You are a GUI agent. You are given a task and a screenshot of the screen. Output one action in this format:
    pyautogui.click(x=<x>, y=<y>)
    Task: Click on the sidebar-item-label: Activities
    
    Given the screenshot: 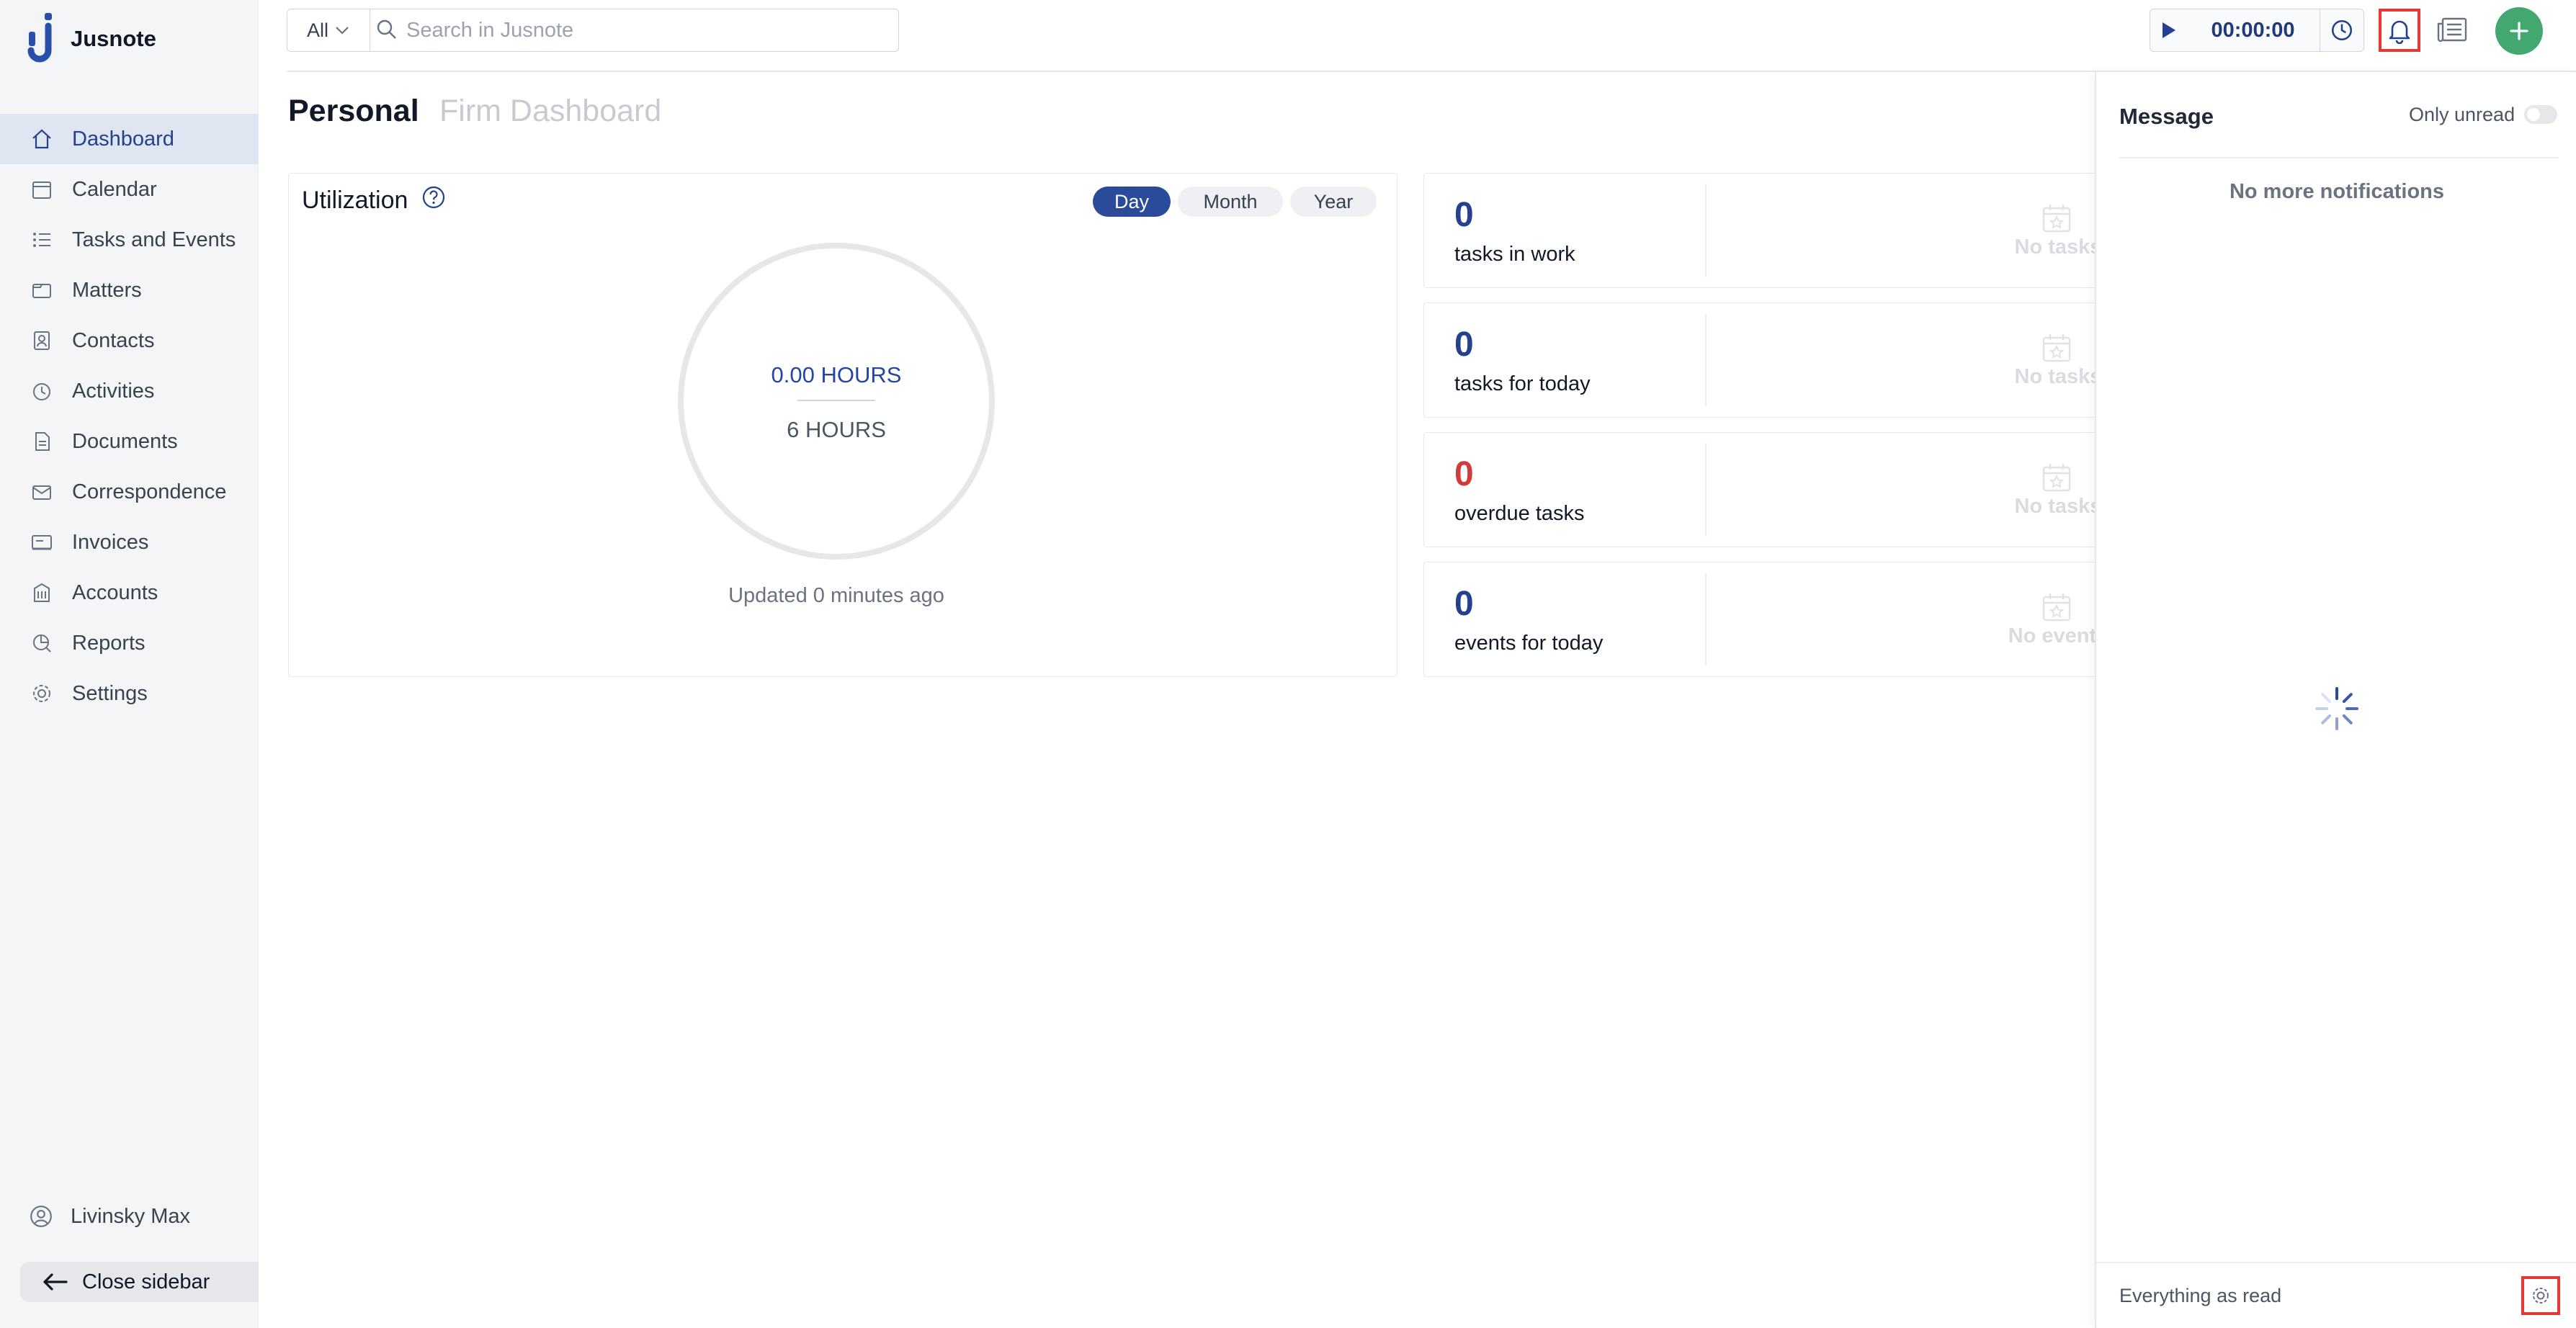 What is the action you would take?
    pyautogui.click(x=113, y=391)
    